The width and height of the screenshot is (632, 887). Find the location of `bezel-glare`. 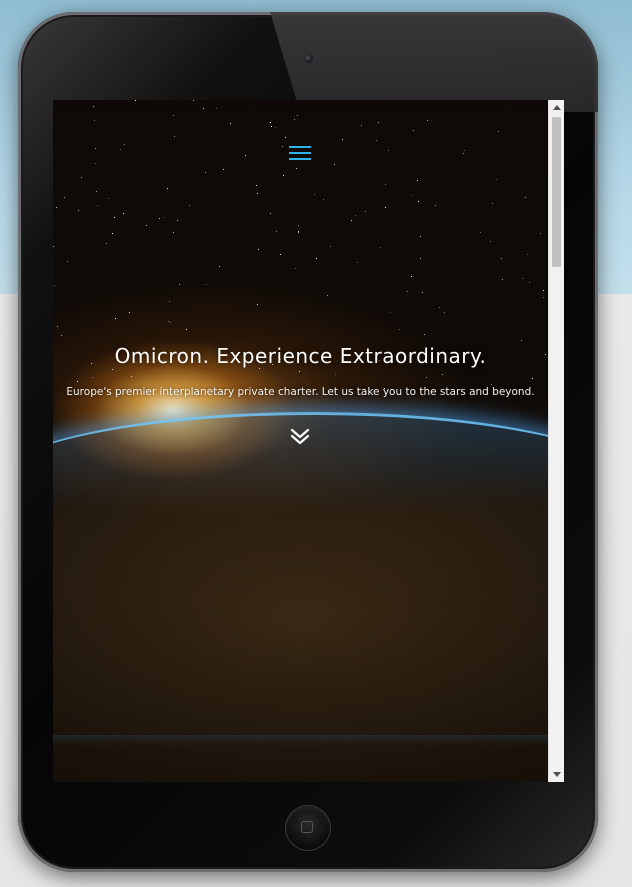

bezel-glare is located at coordinates (434, 62).